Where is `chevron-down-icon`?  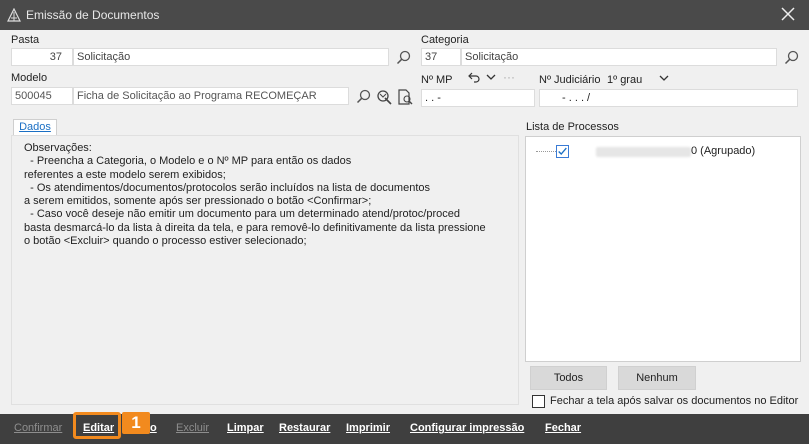 chevron-down-icon is located at coordinates (491, 77).